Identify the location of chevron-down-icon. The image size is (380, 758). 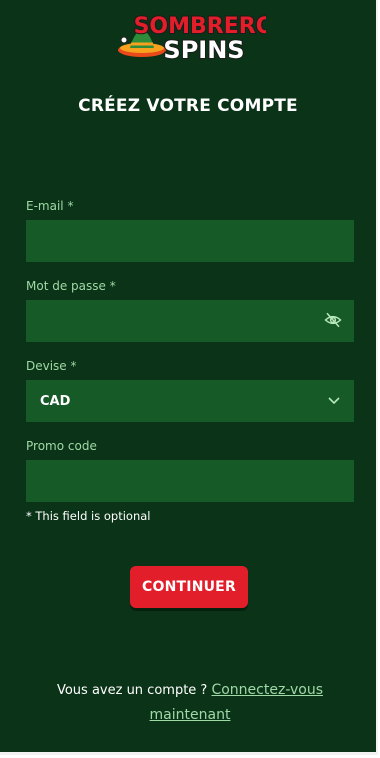
(334, 400).